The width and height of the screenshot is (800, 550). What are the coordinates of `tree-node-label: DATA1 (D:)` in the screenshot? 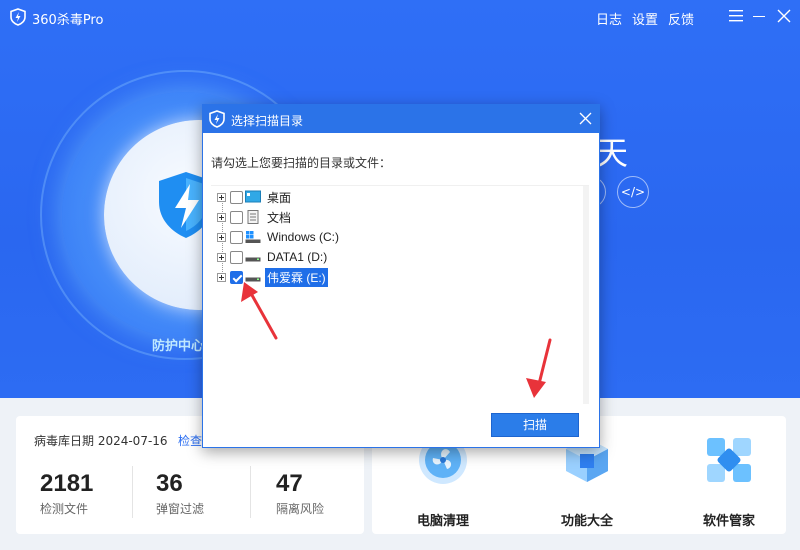 It's located at (297, 257).